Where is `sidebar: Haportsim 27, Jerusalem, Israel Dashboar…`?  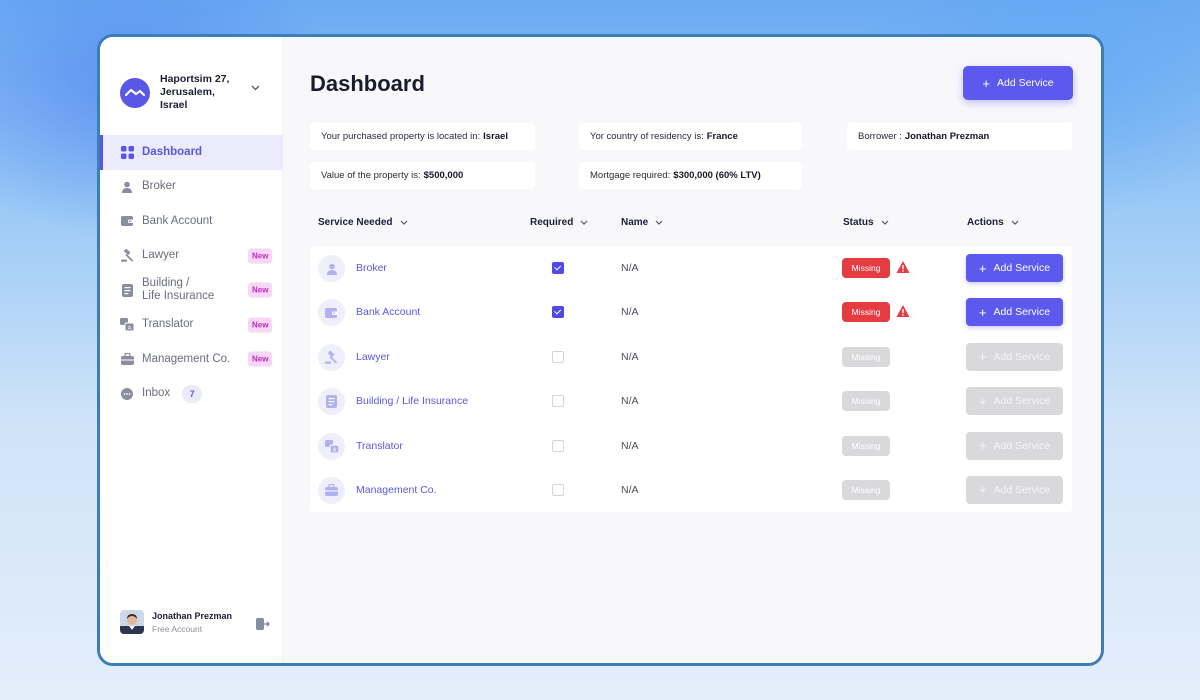 sidebar: Haportsim 27, Jerusalem, Israel Dashboar… is located at coordinates (191, 350).